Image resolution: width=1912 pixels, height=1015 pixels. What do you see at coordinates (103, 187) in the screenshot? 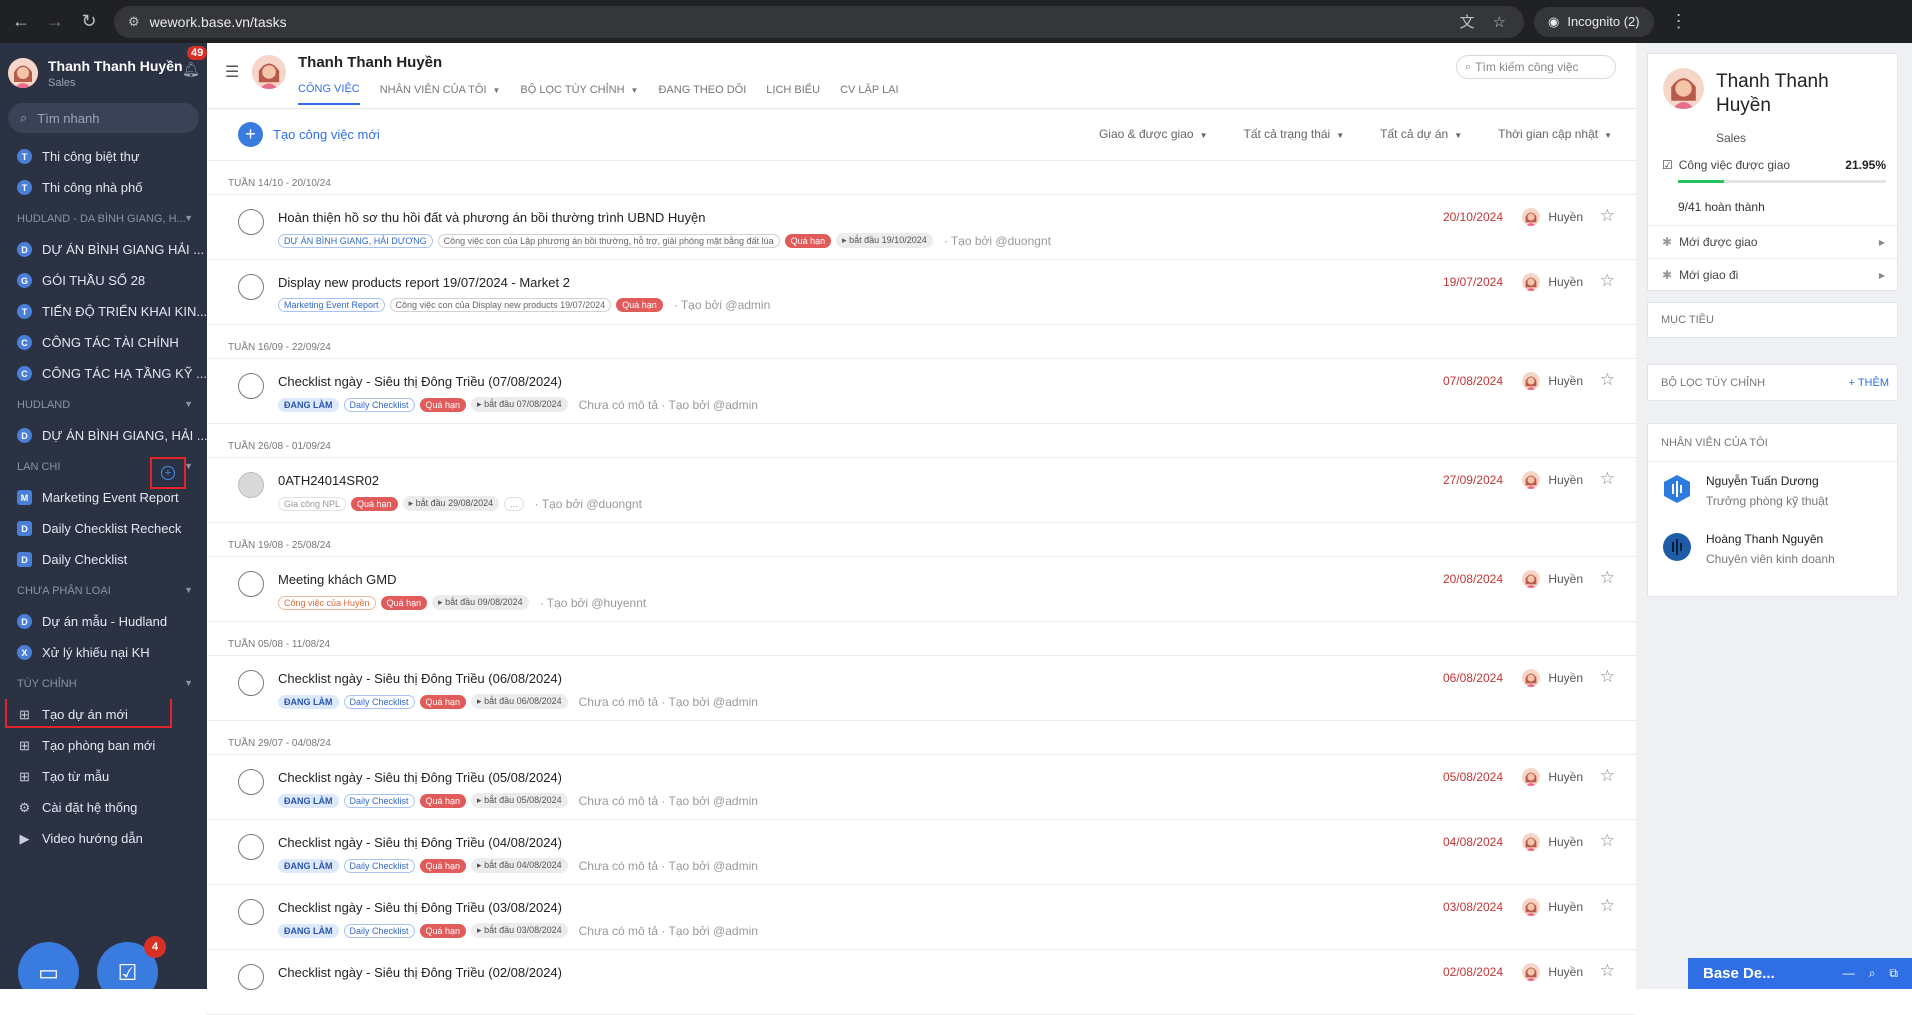
I see `sidebar-item-thi-cong-nha-pho: T Thi công nhà phố` at bounding box center [103, 187].